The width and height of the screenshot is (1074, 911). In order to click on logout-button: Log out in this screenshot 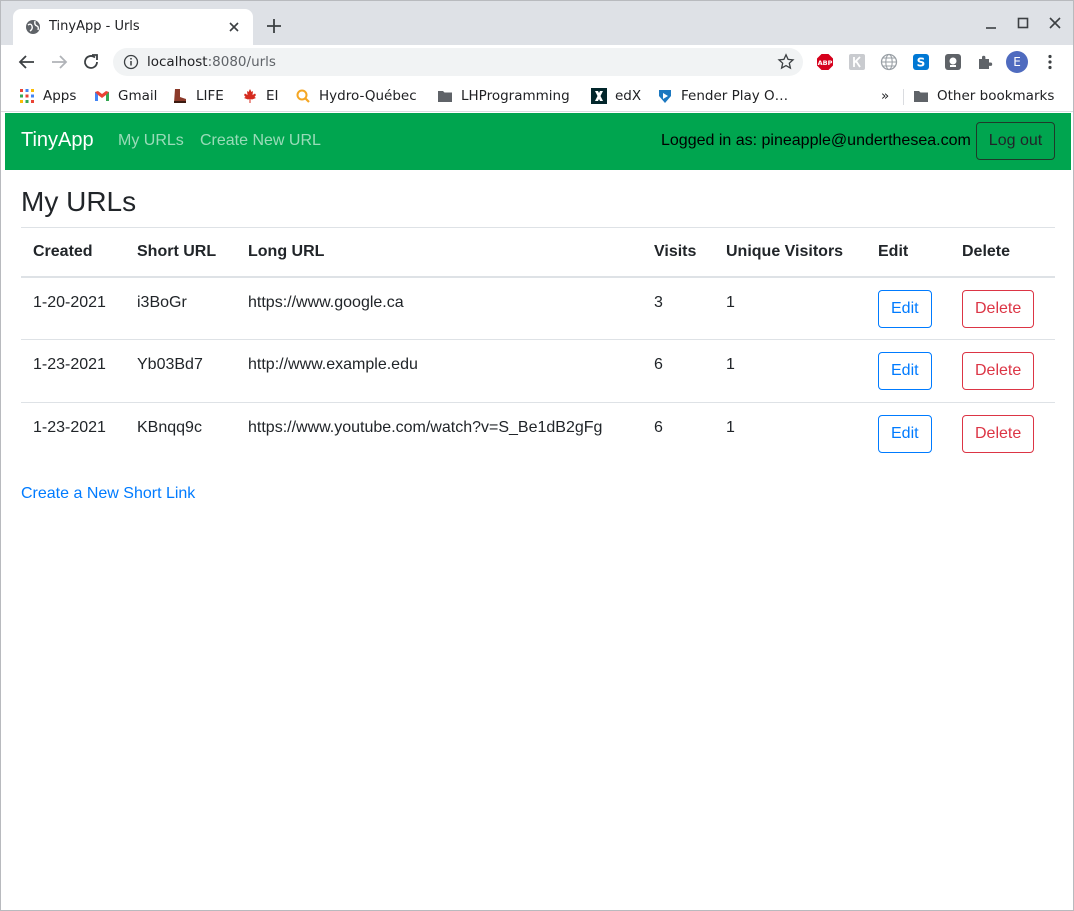, I will do `click(1015, 141)`.